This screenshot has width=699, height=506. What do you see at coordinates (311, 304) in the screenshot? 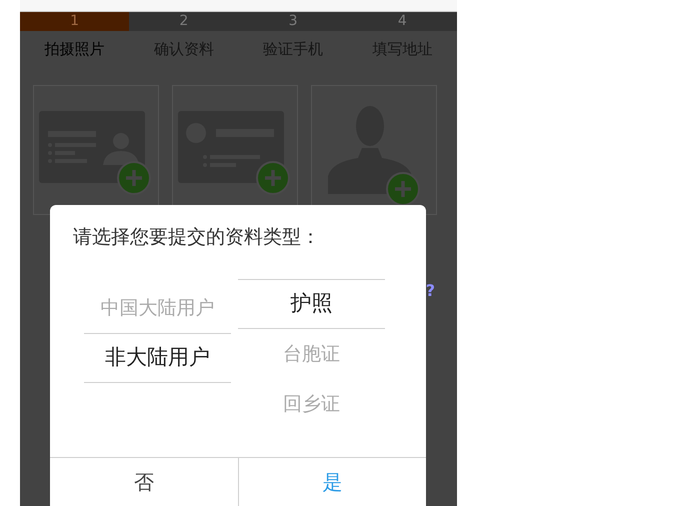
I see `picker-option: 护照` at bounding box center [311, 304].